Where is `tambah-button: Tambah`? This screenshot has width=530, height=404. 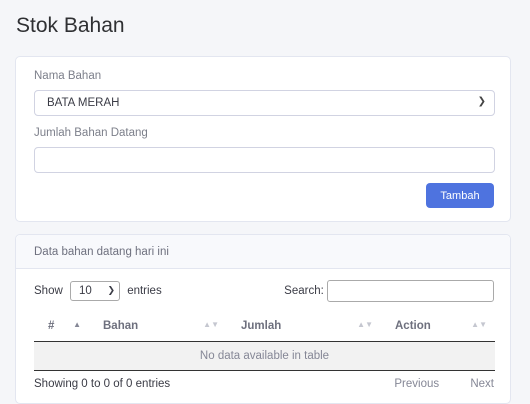 tambah-button: Tambah is located at coordinates (460, 195).